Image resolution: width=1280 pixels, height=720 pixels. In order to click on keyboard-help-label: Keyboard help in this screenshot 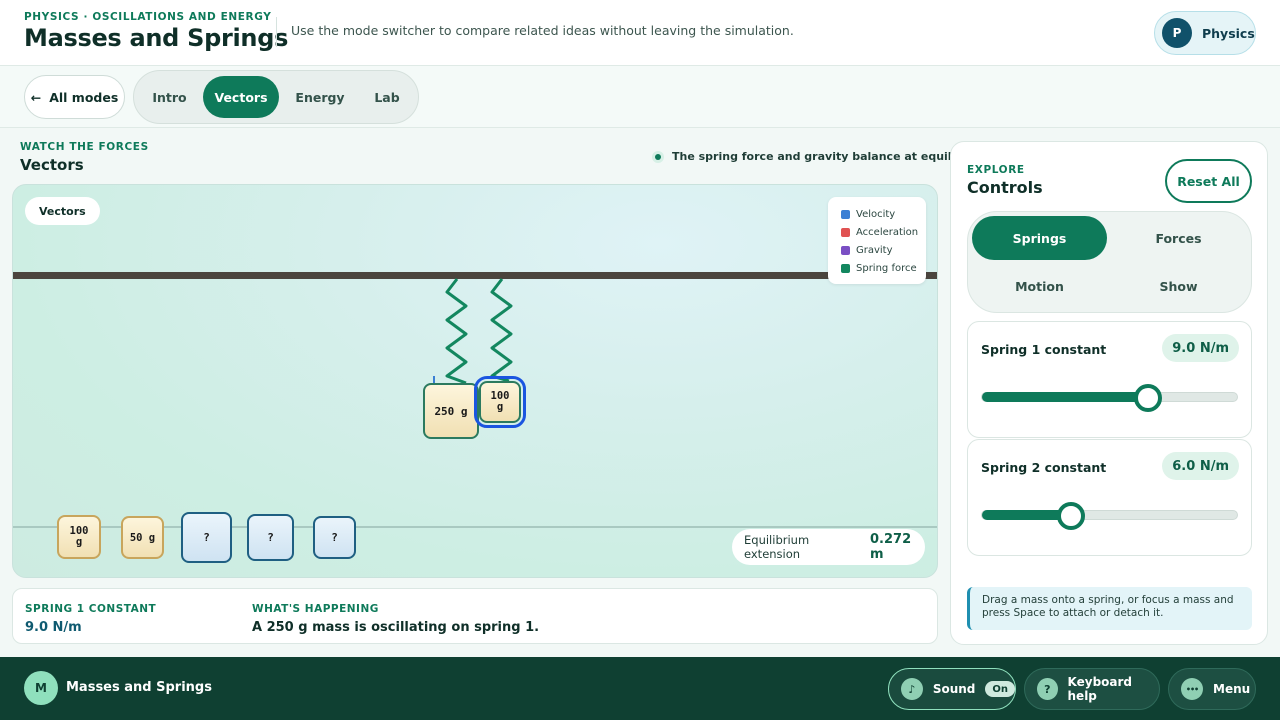, I will do `click(1100, 689)`.